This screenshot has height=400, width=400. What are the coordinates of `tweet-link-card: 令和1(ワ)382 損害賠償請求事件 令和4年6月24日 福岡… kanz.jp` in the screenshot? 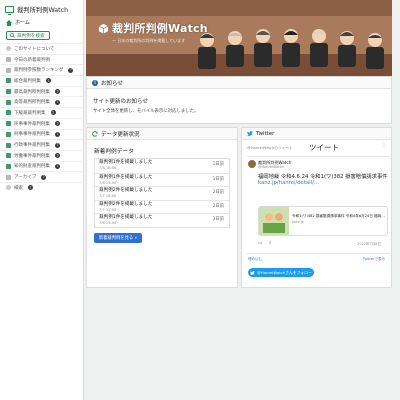 It's located at (323, 221).